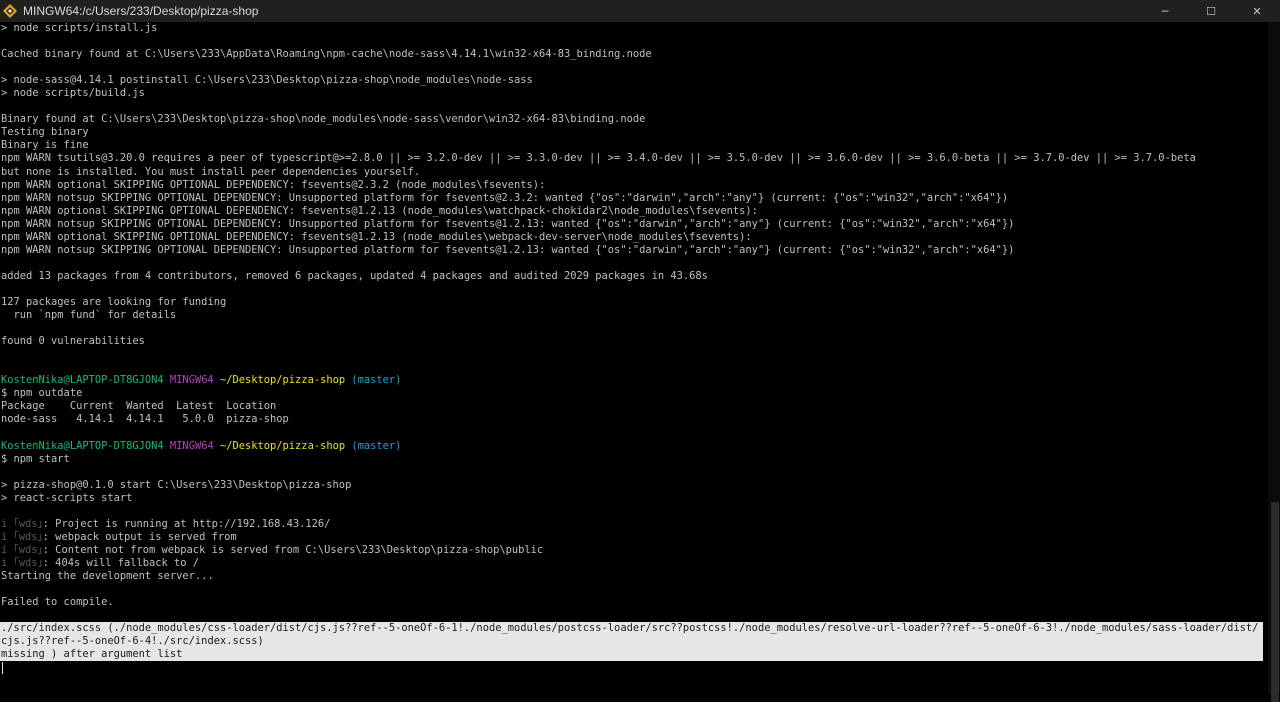 The height and width of the screenshot is (702, 1280). I want to click on close-button: ✕, so click(1257, 11).